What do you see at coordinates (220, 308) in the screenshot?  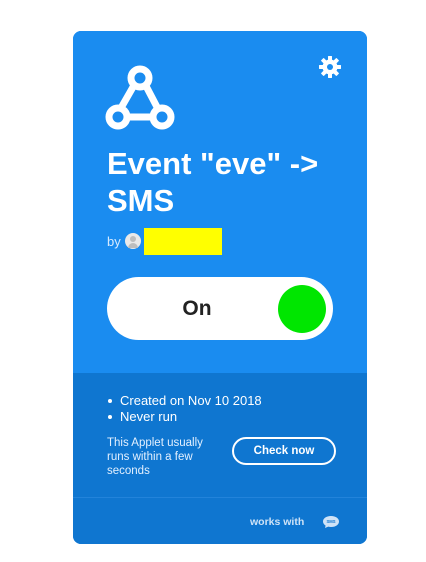 I see `applet-toggle: On` at bounding box center [220, 308].